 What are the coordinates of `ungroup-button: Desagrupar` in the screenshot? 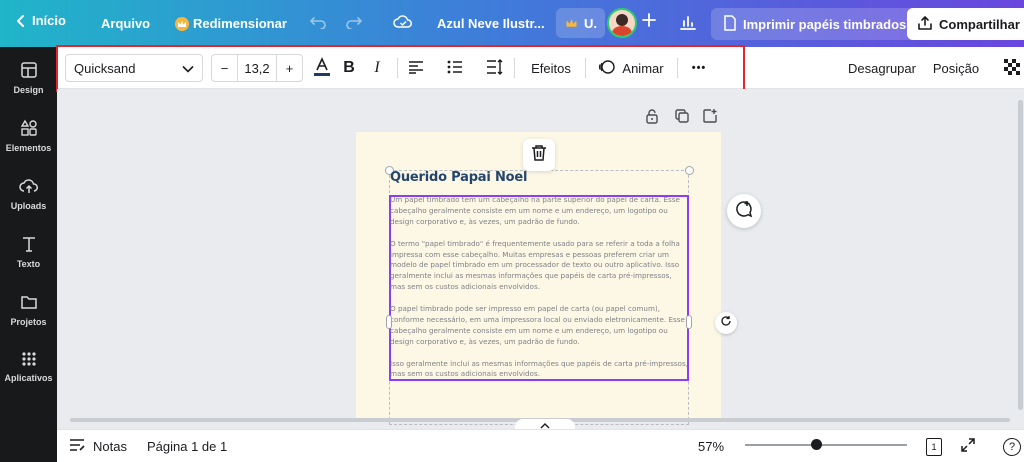 It's located at (882, 68).